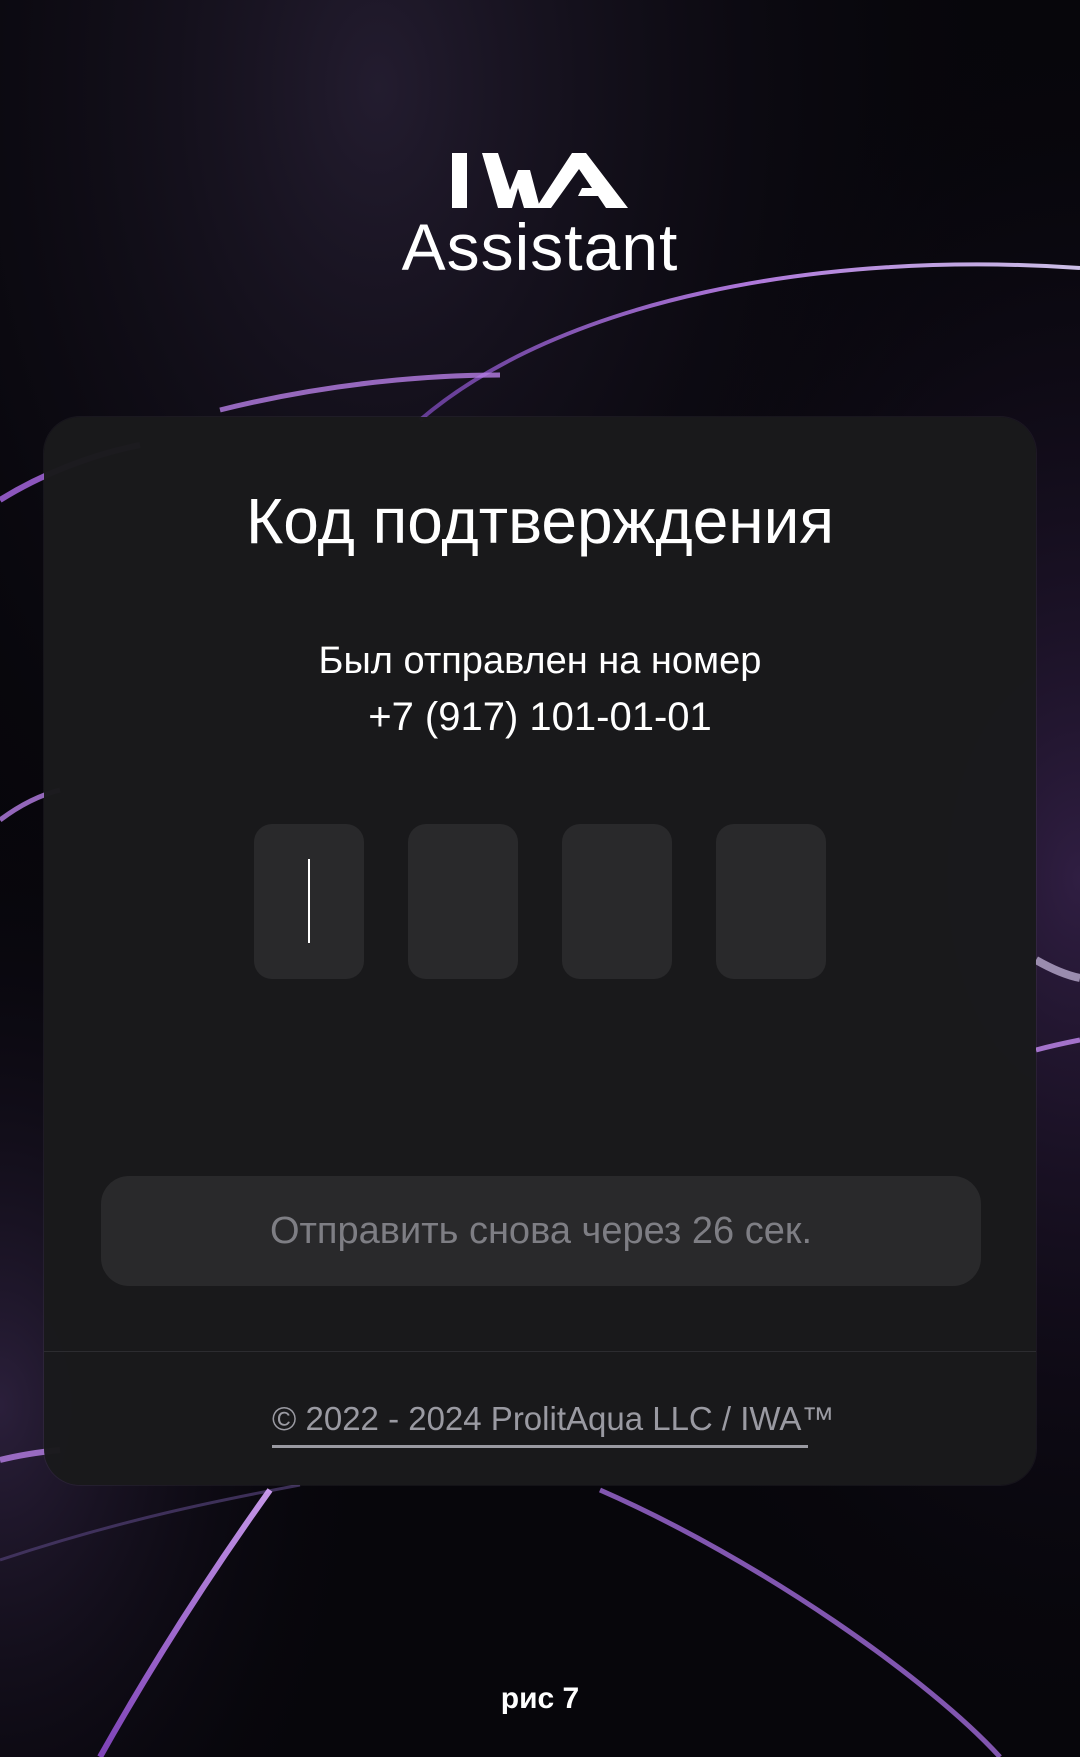 Image resolution: width=1080 pixels, height=1757 pixels. I want to click on phone-number: +7 (917) 101-01-01, so click(540, 717).